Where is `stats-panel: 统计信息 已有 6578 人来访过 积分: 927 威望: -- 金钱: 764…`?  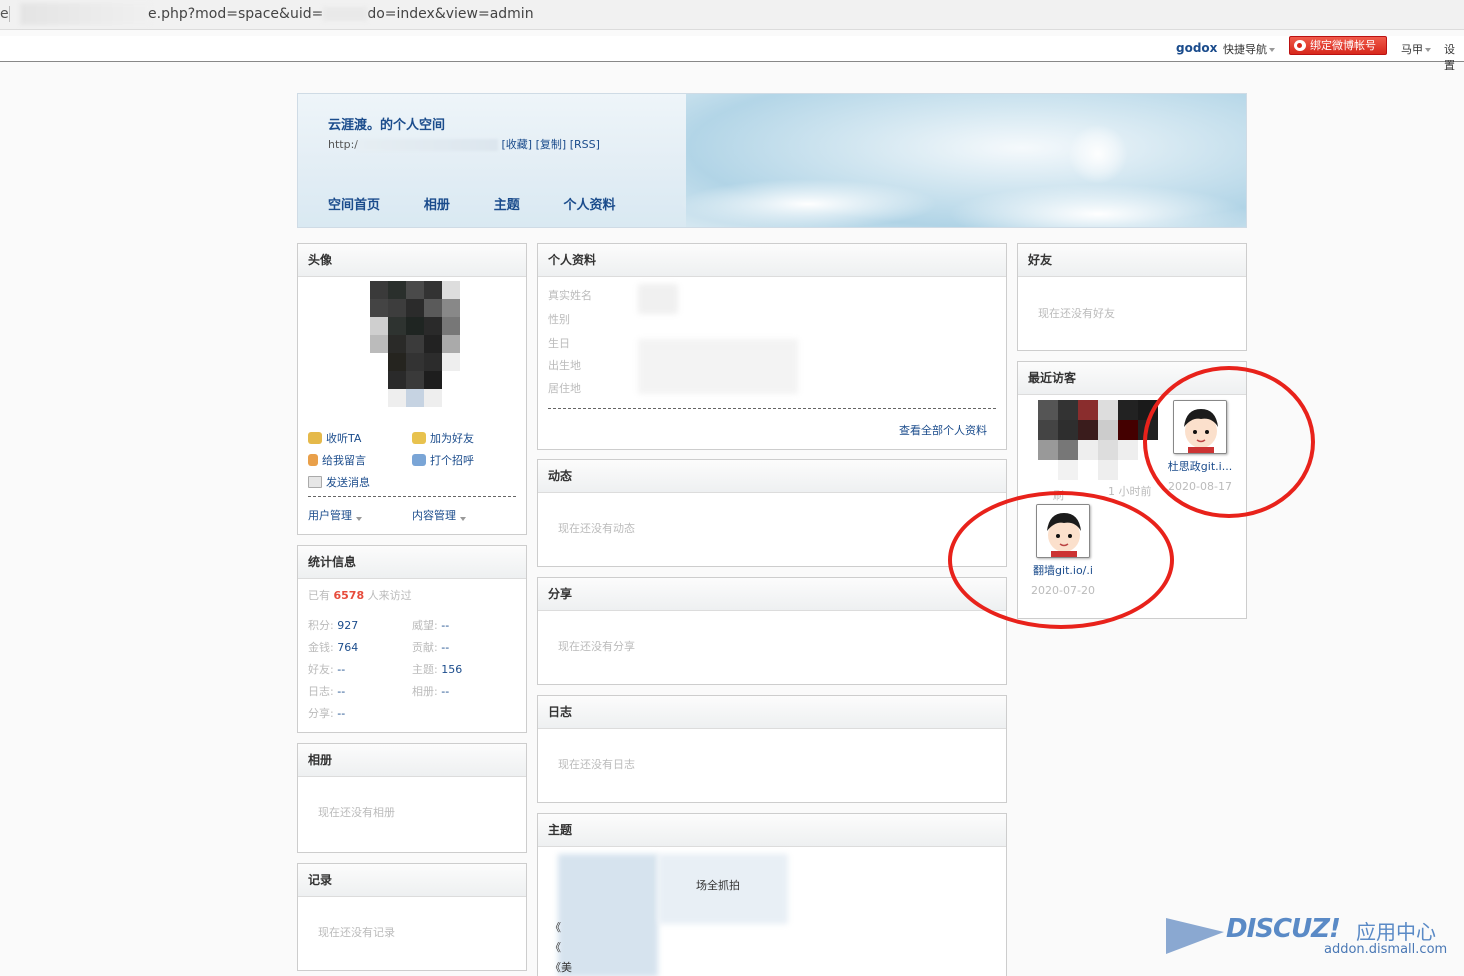 stats-panel: 统计信息 已有 6578 人来访过 积分: 927 威望: -- 金钱: 764… is located at coordinates (412, 639).